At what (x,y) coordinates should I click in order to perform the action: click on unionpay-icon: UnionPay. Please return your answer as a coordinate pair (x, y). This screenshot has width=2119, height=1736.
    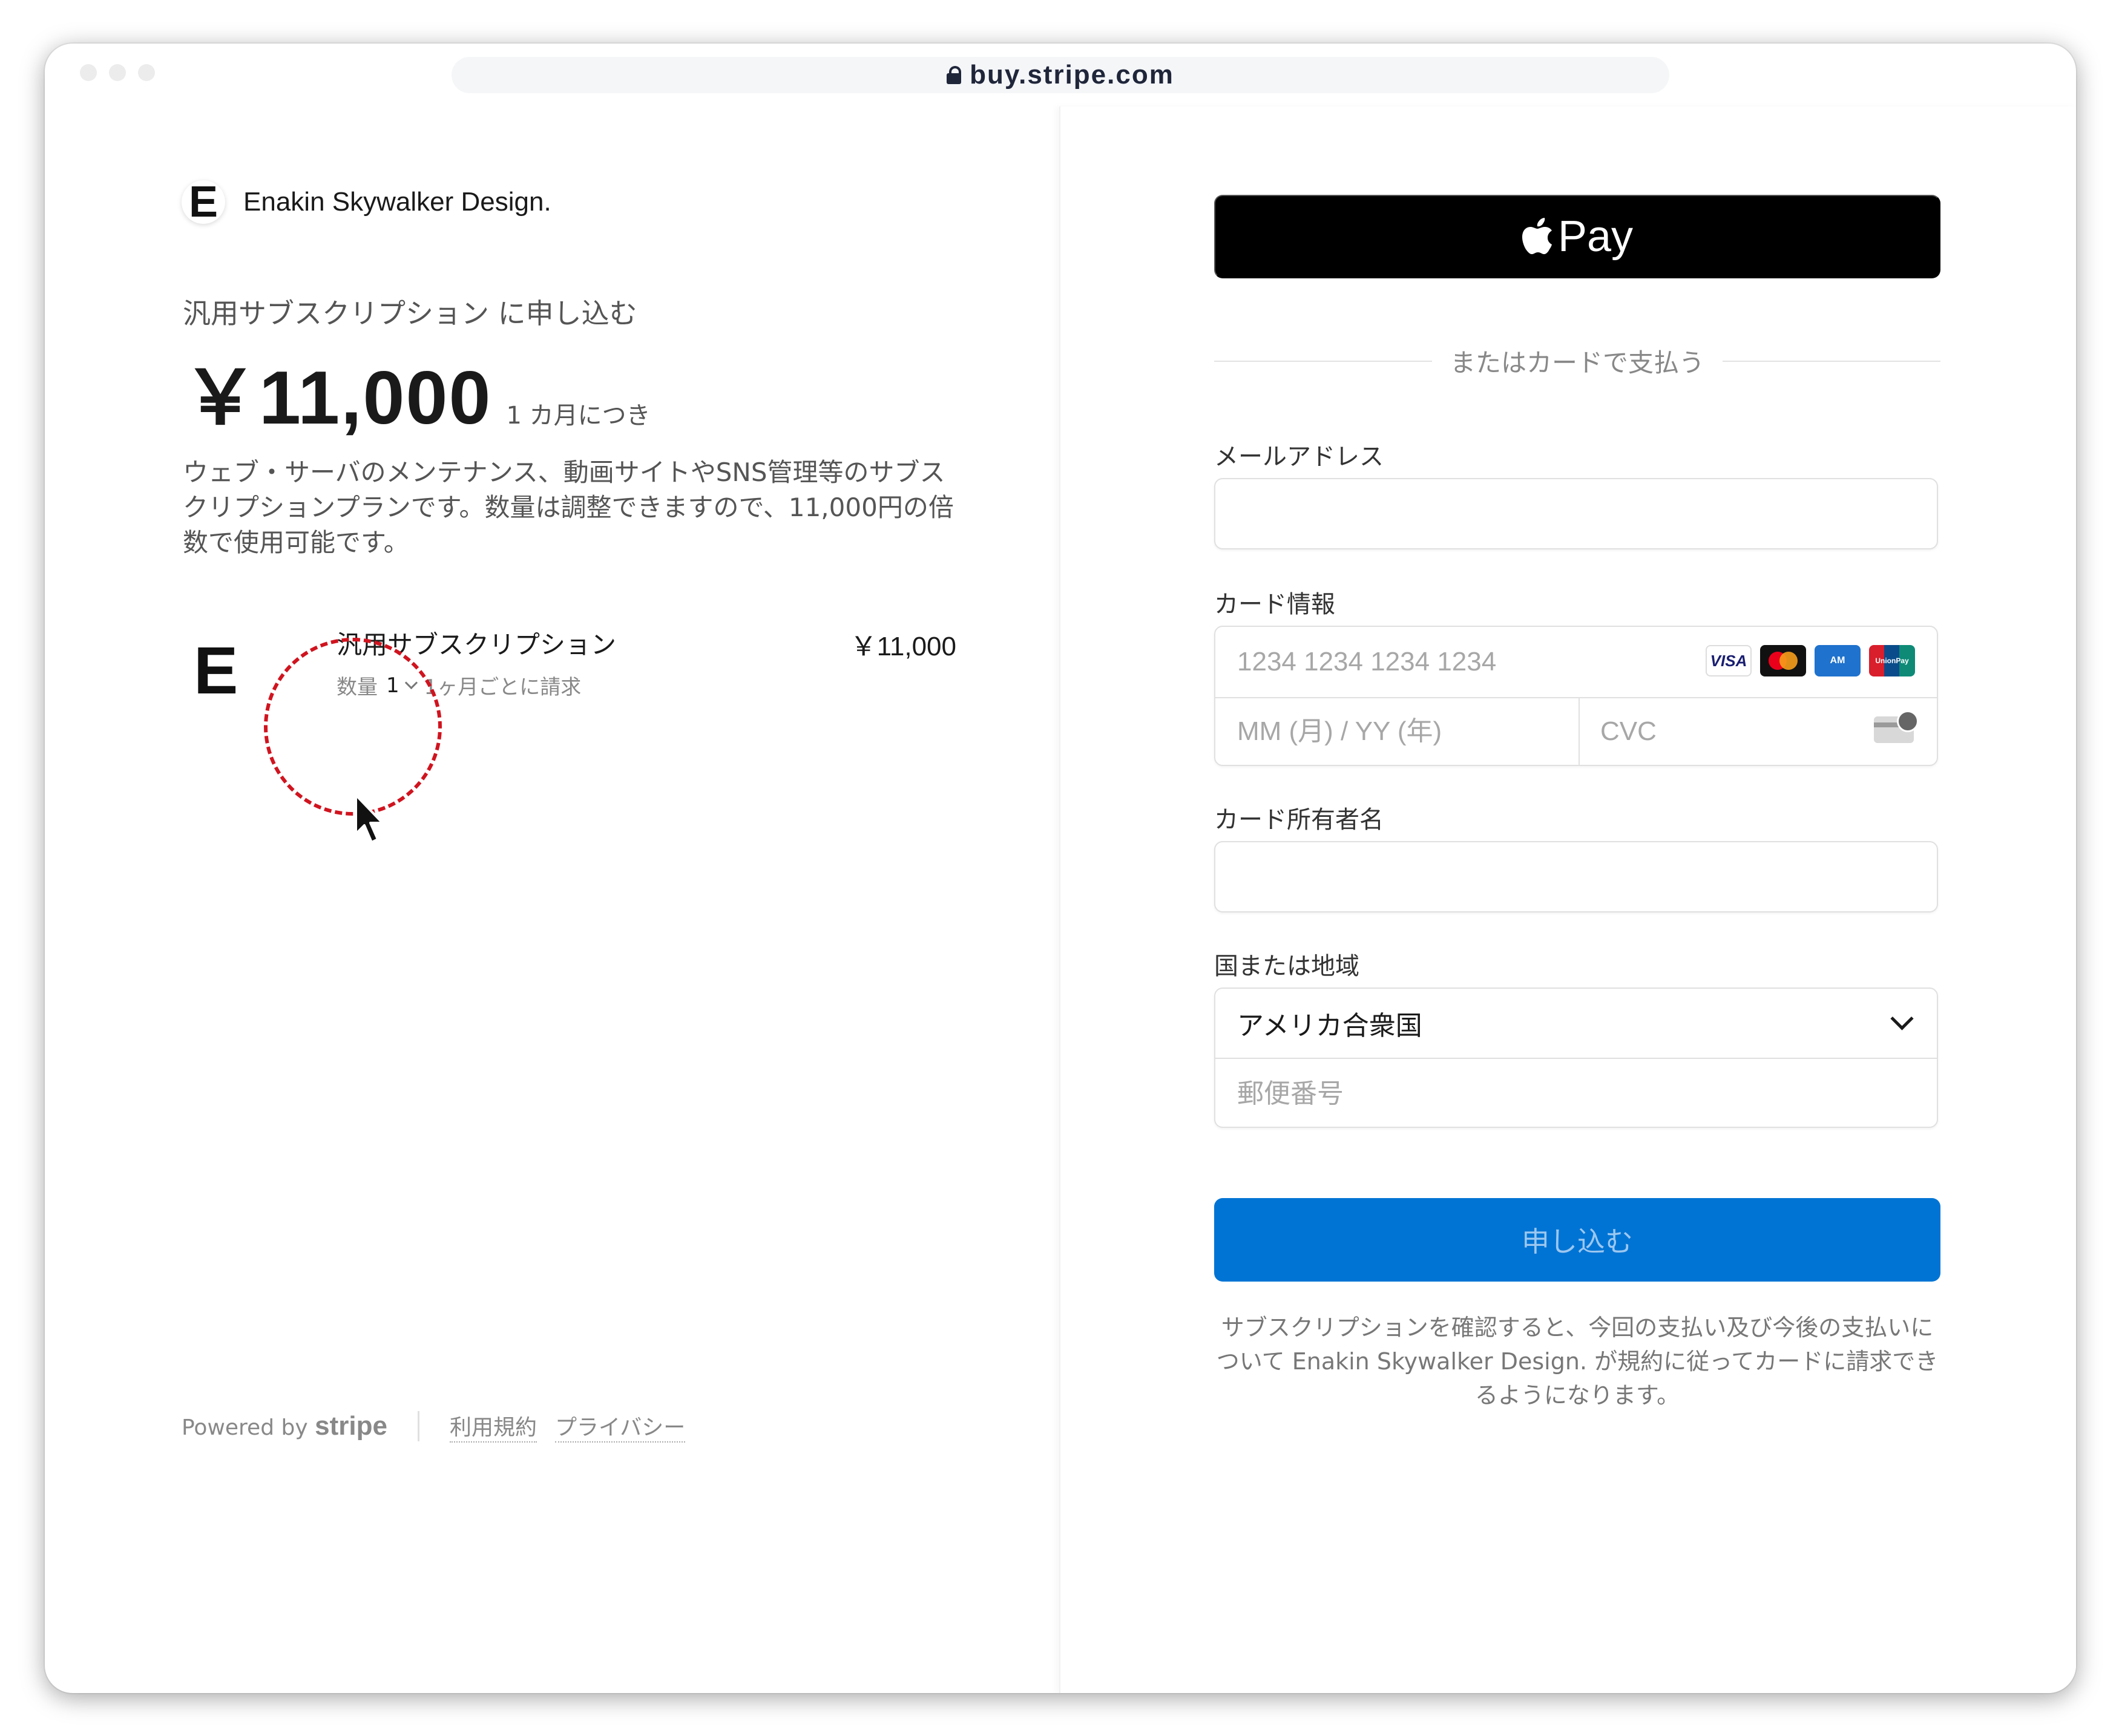
    Looking at the image, I should click on (1892, 661).